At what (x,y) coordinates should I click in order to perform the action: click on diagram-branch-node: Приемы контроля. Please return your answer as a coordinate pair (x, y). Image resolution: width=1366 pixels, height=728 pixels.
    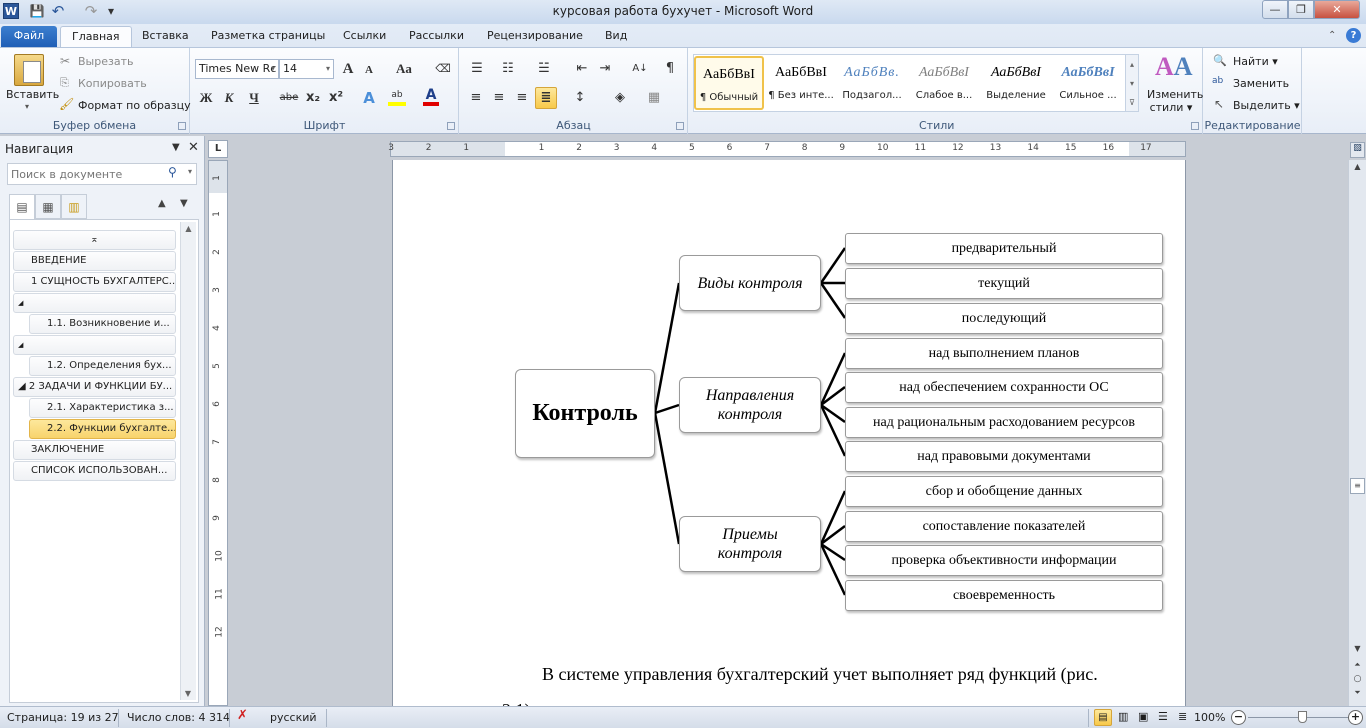
    Looking at the image, I should click on (750, 544).